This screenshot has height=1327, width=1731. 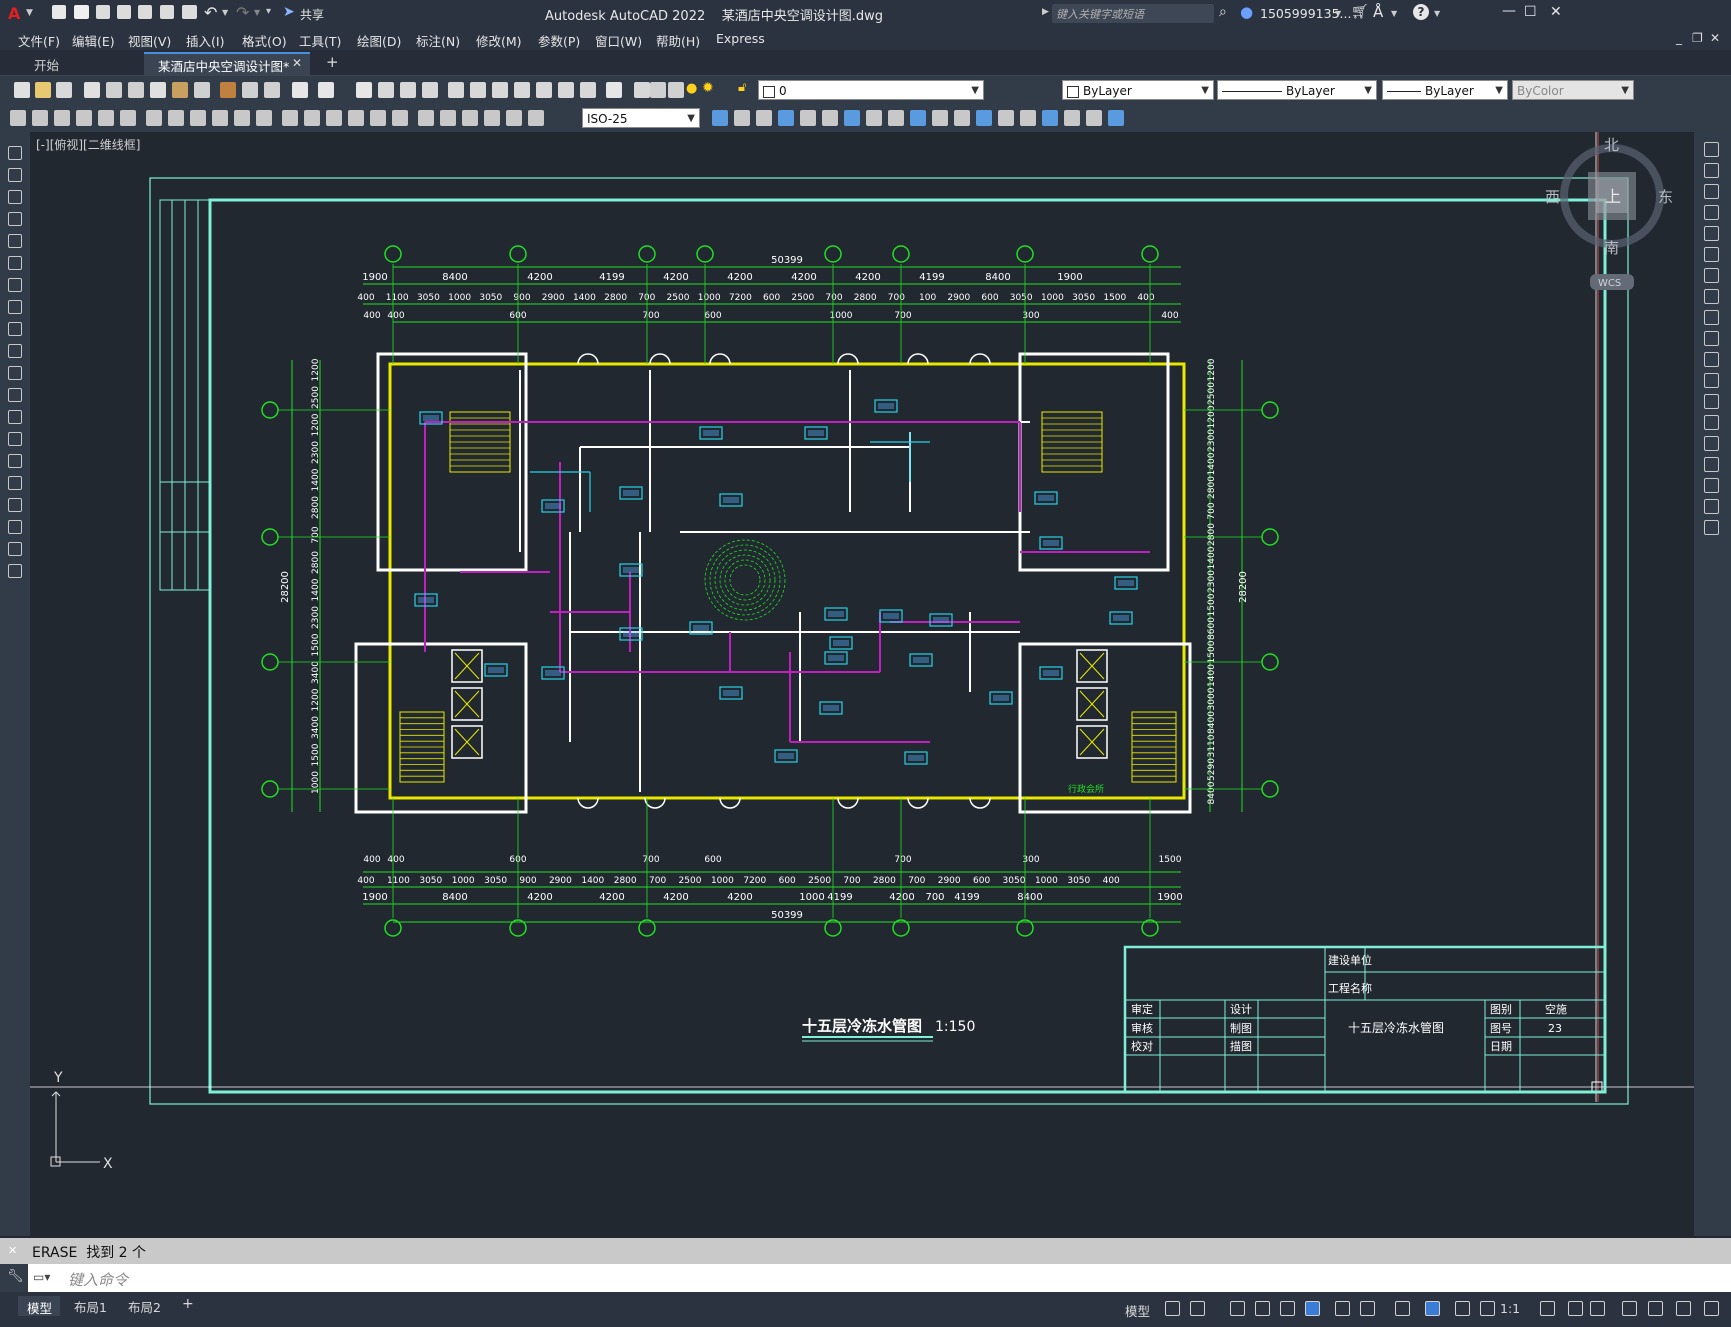 What do you see at coordinates (1711, 422) in the screenshot?
I see `modify-tool-13-icon` at bounding box center [1711, 422].